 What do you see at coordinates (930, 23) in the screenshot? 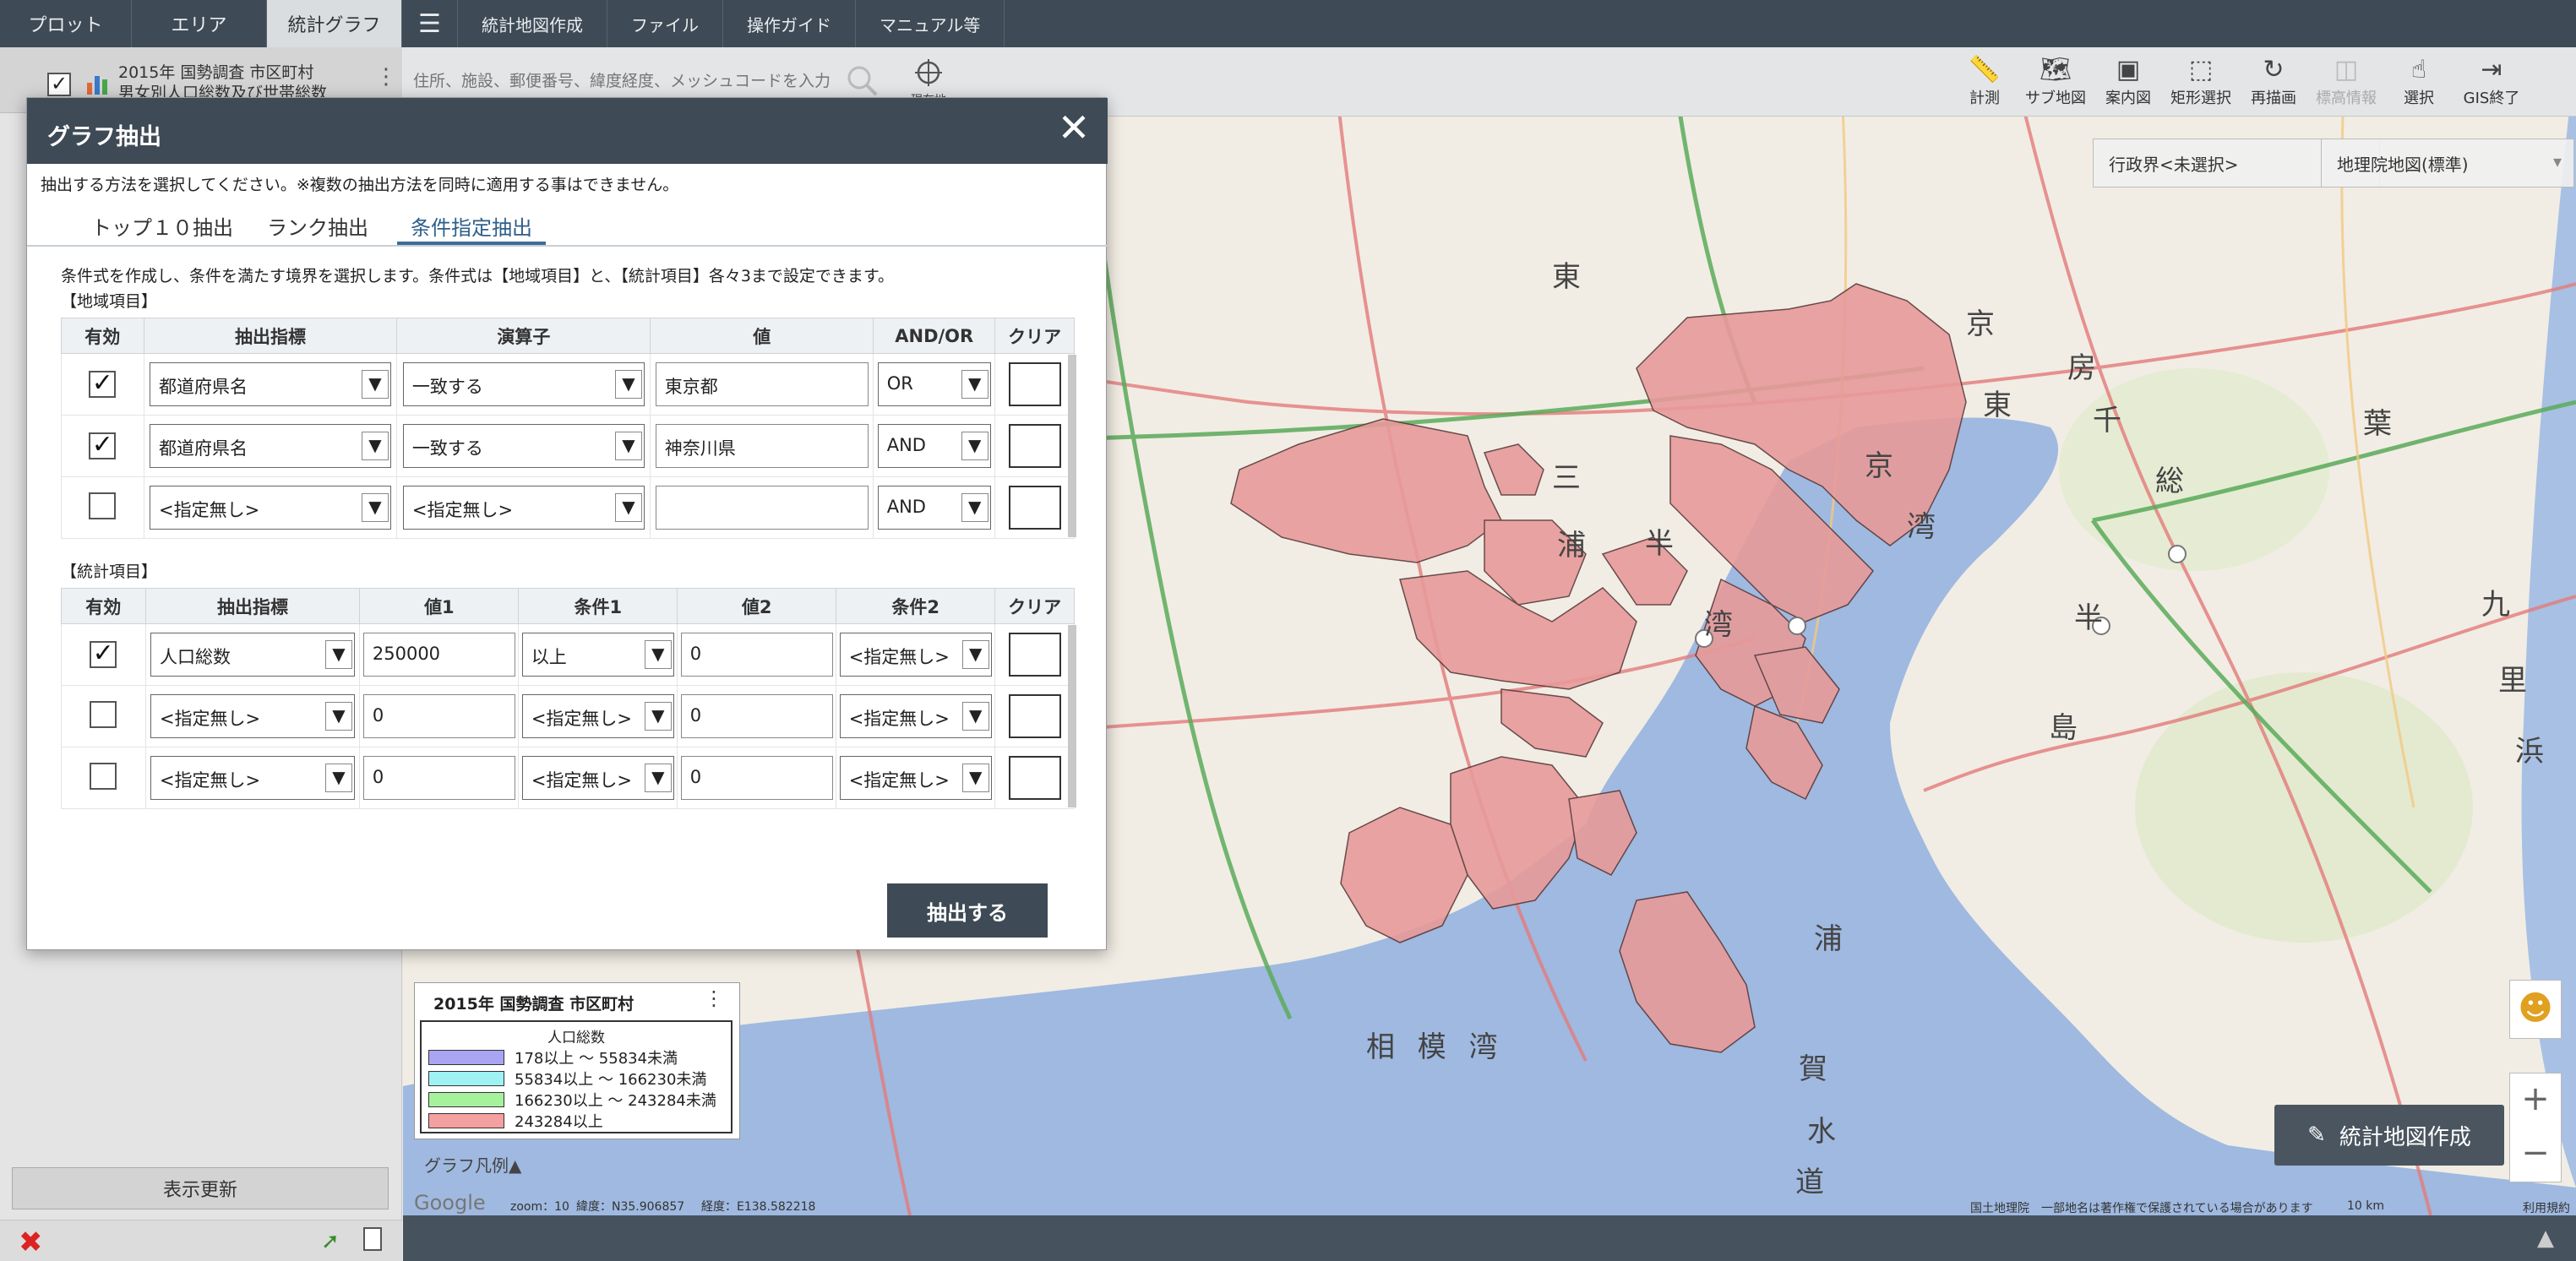
I see `menu-manual: マニュアル等` at bounding box center [930, 23].